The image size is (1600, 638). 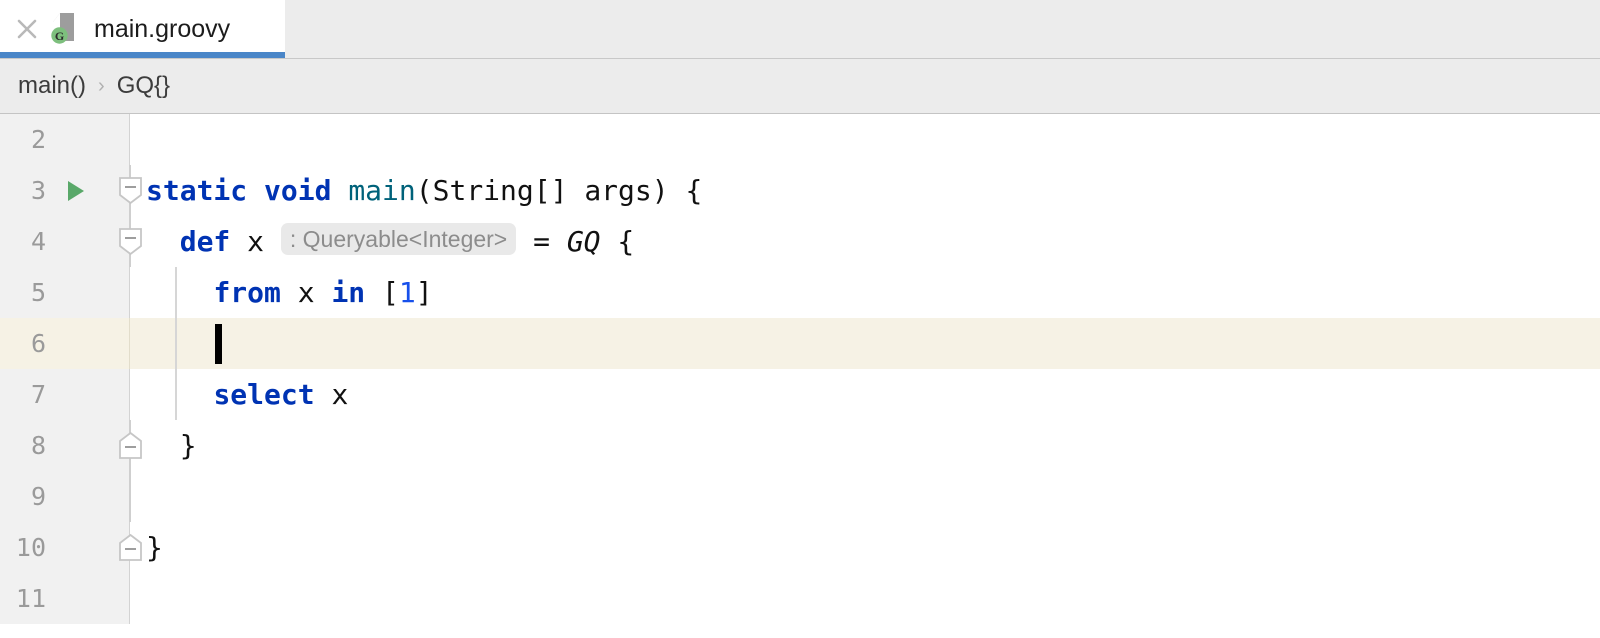 What do you see at coordinates (873, 292) in the screenshot?
I see `code-line-text: from x in [1]` at bounding box center [873, 292].